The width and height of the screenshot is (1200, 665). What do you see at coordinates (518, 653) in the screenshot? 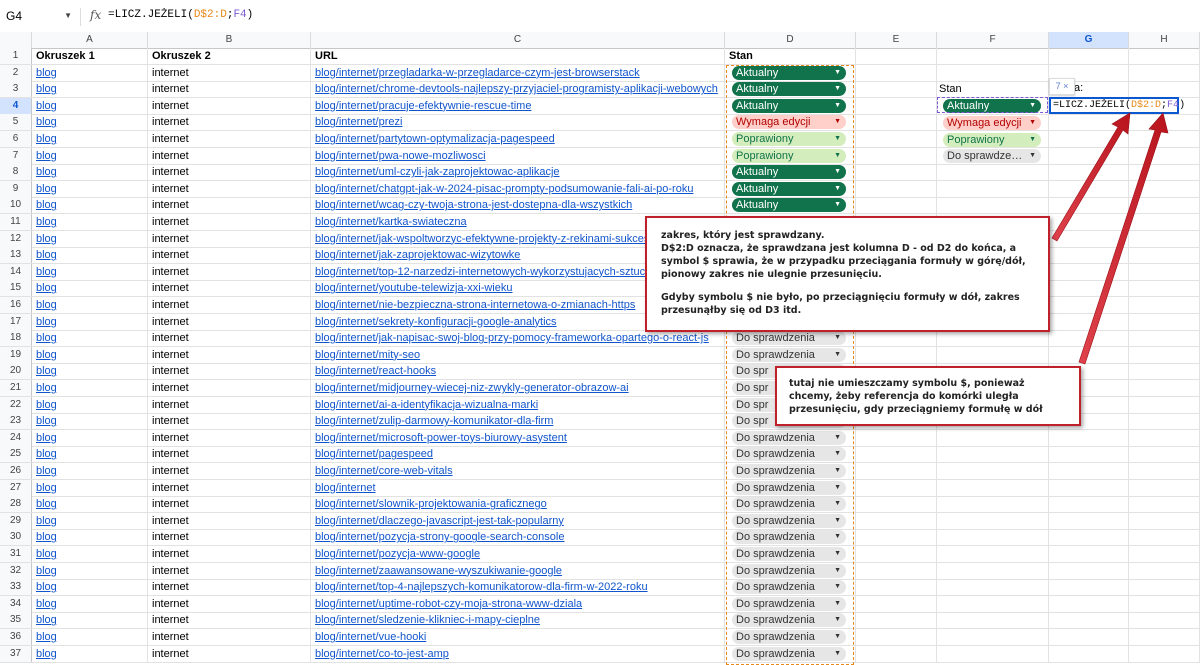
I see `url-link: blog/internet/co-to-jest-amp` at bounding box center [518, 653].